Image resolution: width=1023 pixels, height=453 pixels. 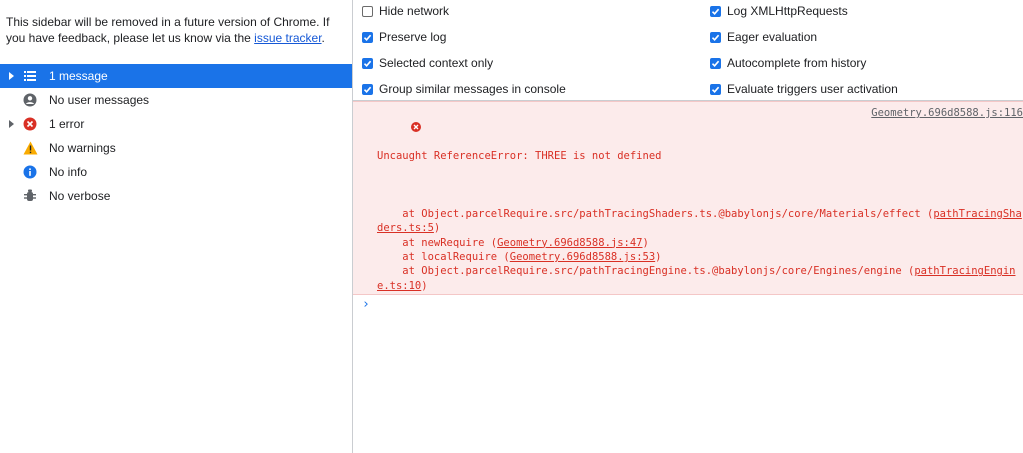 I want to click on info-icon, so click(x=30, y=172).